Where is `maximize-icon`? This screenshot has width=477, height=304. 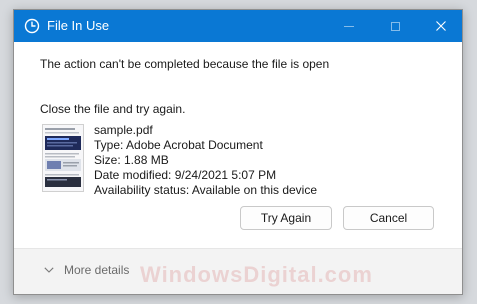
maximize-icon is located at coordinates (395, 26).